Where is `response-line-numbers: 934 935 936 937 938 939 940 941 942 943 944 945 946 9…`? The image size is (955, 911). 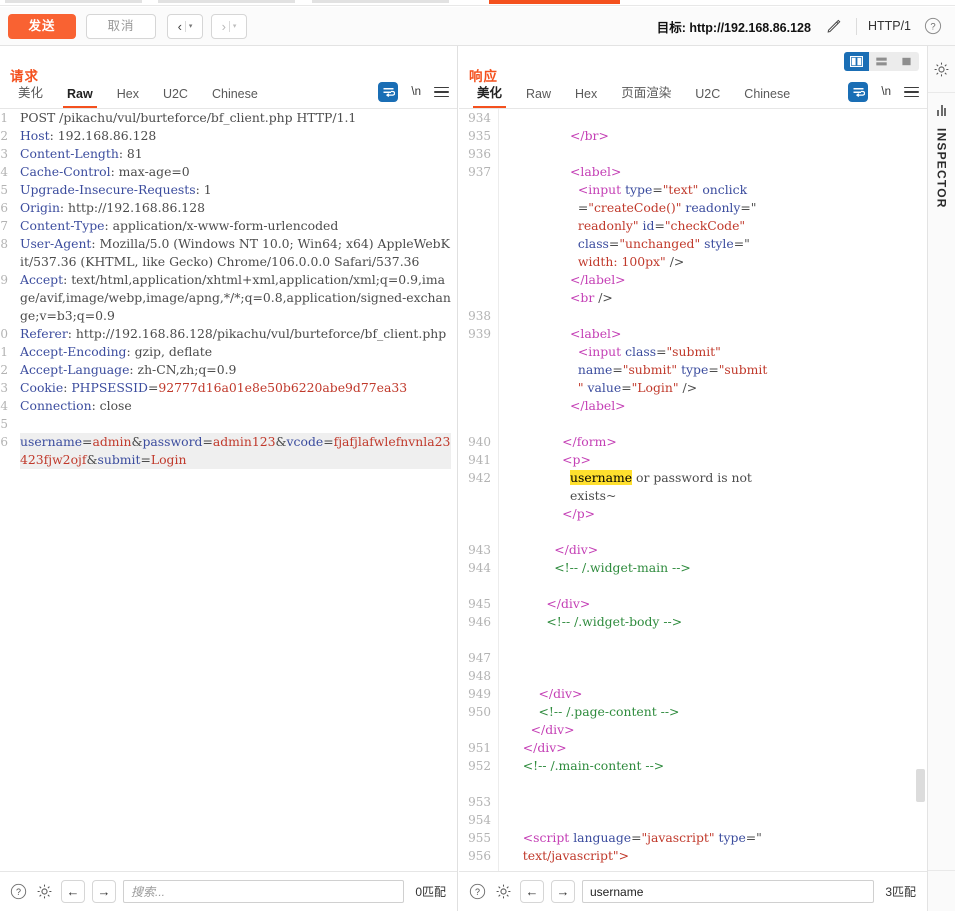
response-line-numbers: 934 935 936 937 938 939 940 941 942 943 944 945 946 9… is located at coordinates (479, 490).